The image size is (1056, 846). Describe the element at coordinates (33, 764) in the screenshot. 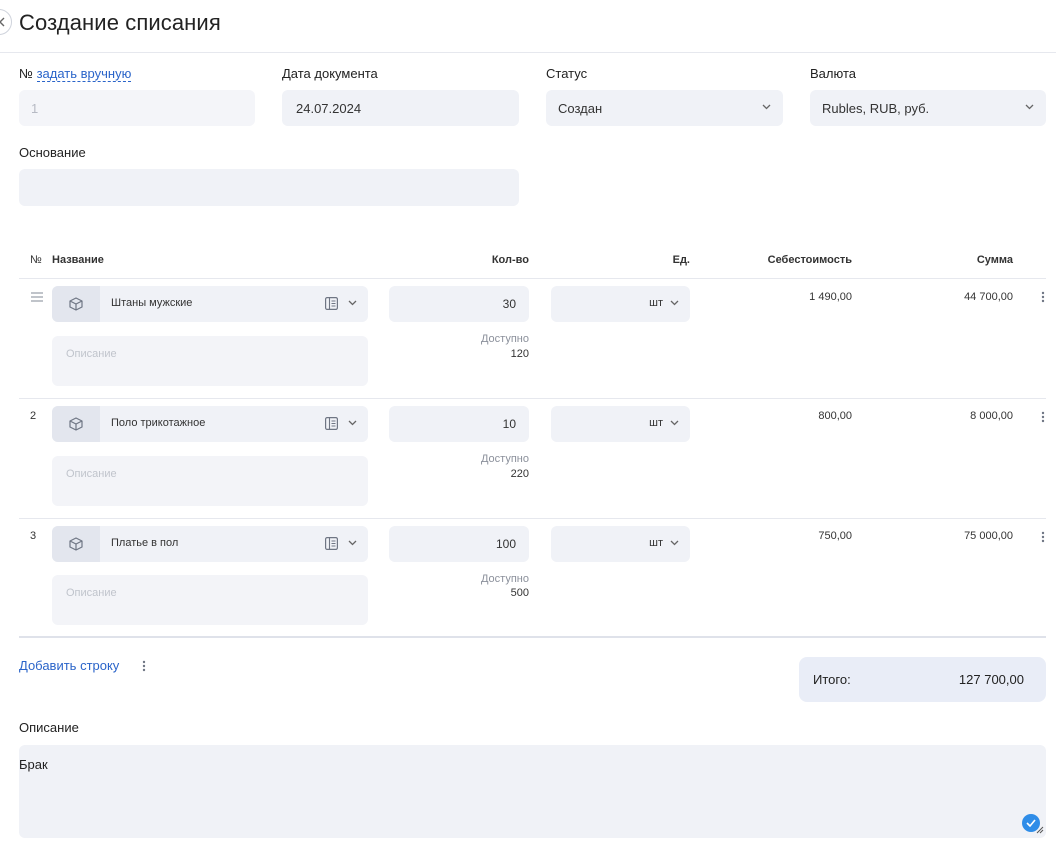

I see `notes-value: Брак` at that location.